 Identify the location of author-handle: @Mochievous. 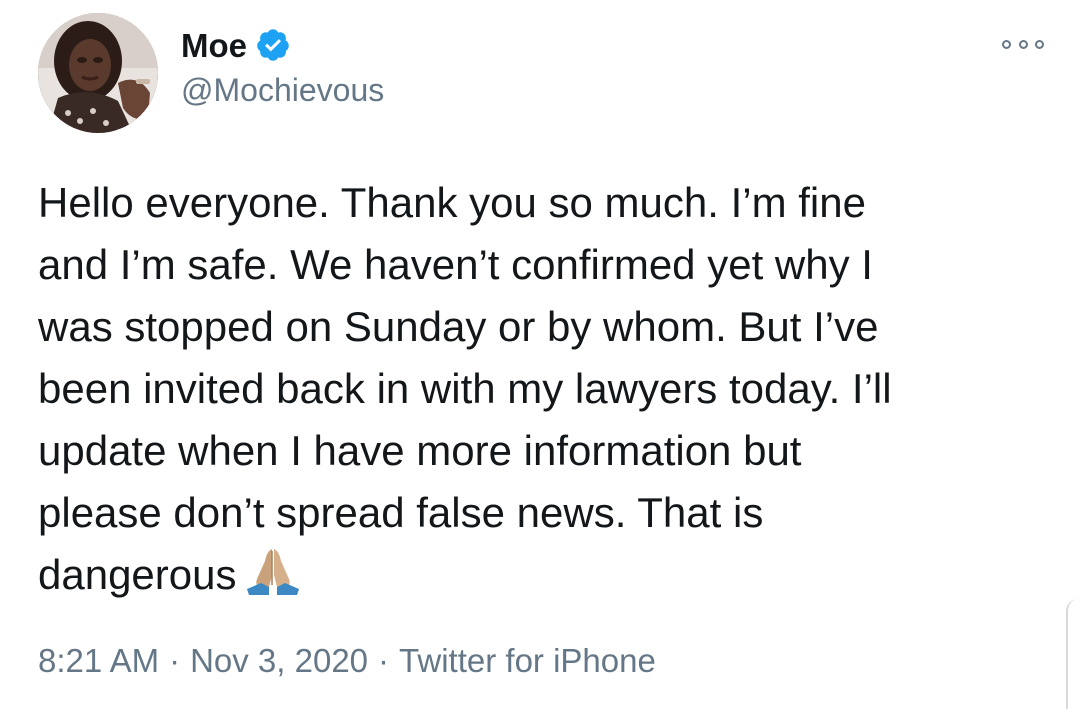
(282, 90).